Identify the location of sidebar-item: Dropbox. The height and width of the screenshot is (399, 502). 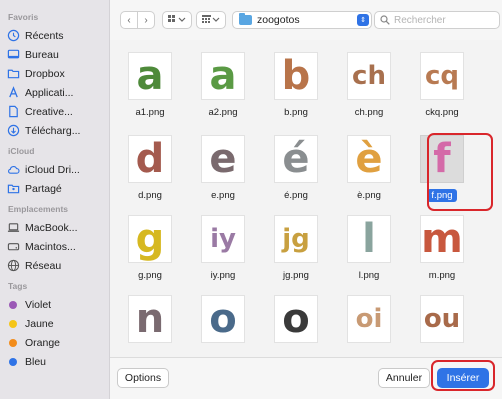
(54, 73).